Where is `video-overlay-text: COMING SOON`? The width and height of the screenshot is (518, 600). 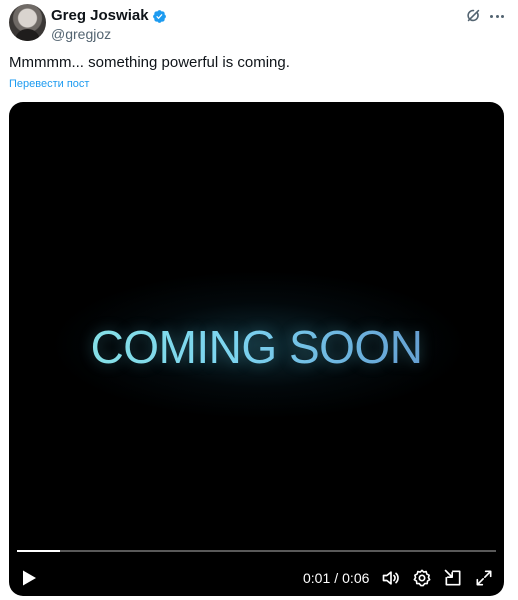 video-overlay-text: COMING SOON is located at coordinates (256, 347).